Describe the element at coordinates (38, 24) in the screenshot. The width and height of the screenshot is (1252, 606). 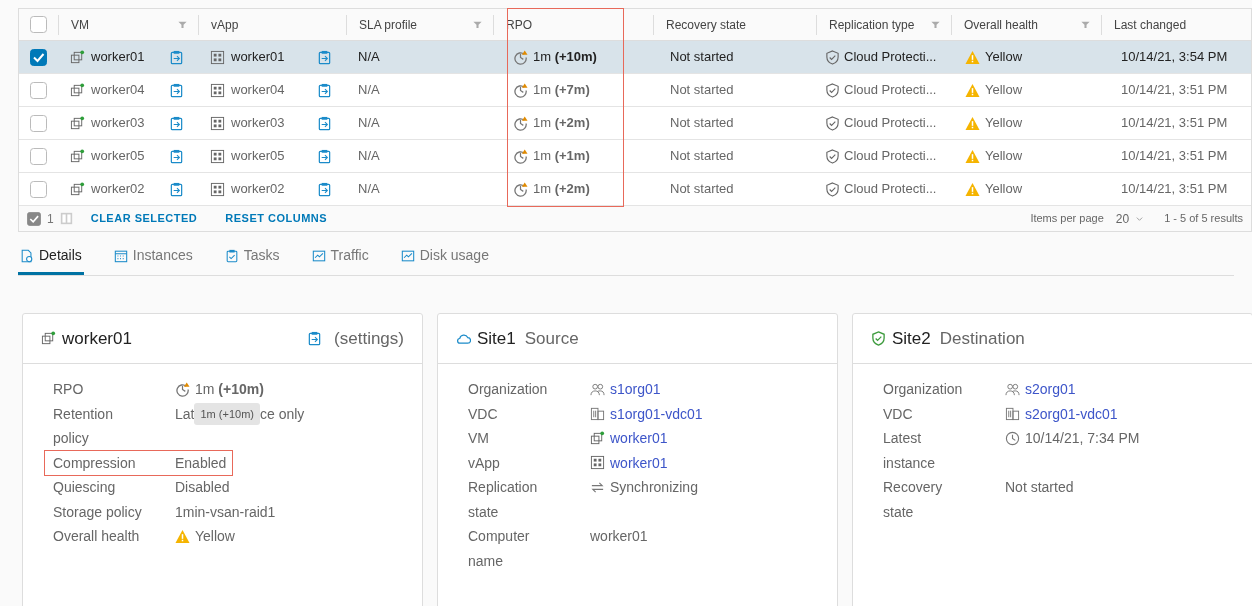
I see `select-all-checkbox` at that location.